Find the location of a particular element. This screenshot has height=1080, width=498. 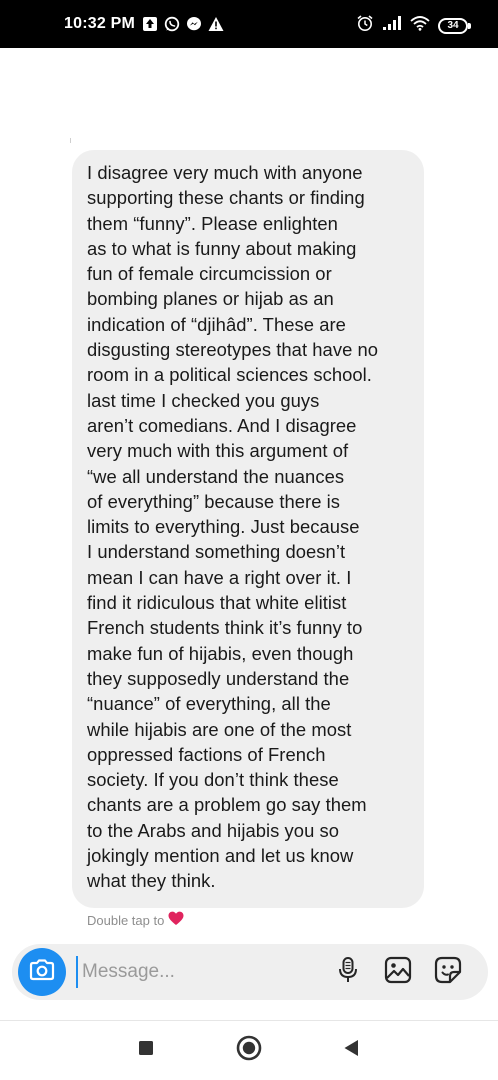

sticker-icon is located at coordinates (448, 972).